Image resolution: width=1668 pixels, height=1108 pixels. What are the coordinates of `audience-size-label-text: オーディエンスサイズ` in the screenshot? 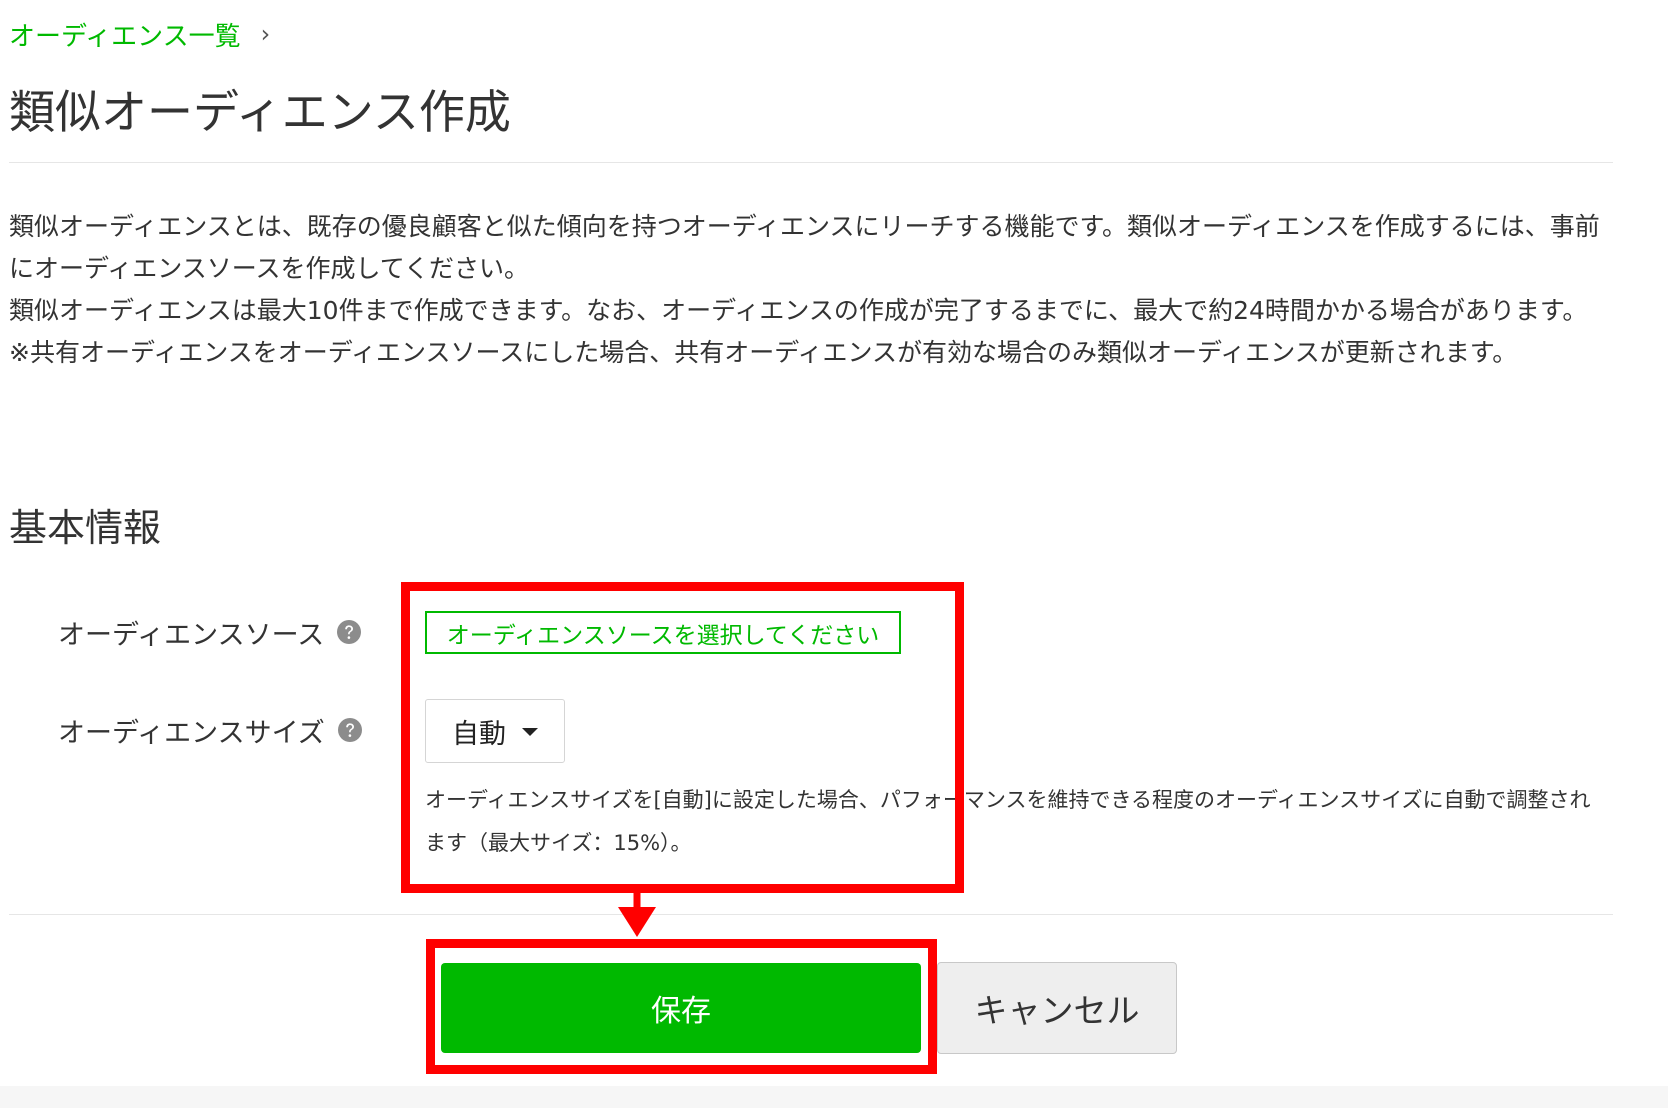 It's located at (191, 733).